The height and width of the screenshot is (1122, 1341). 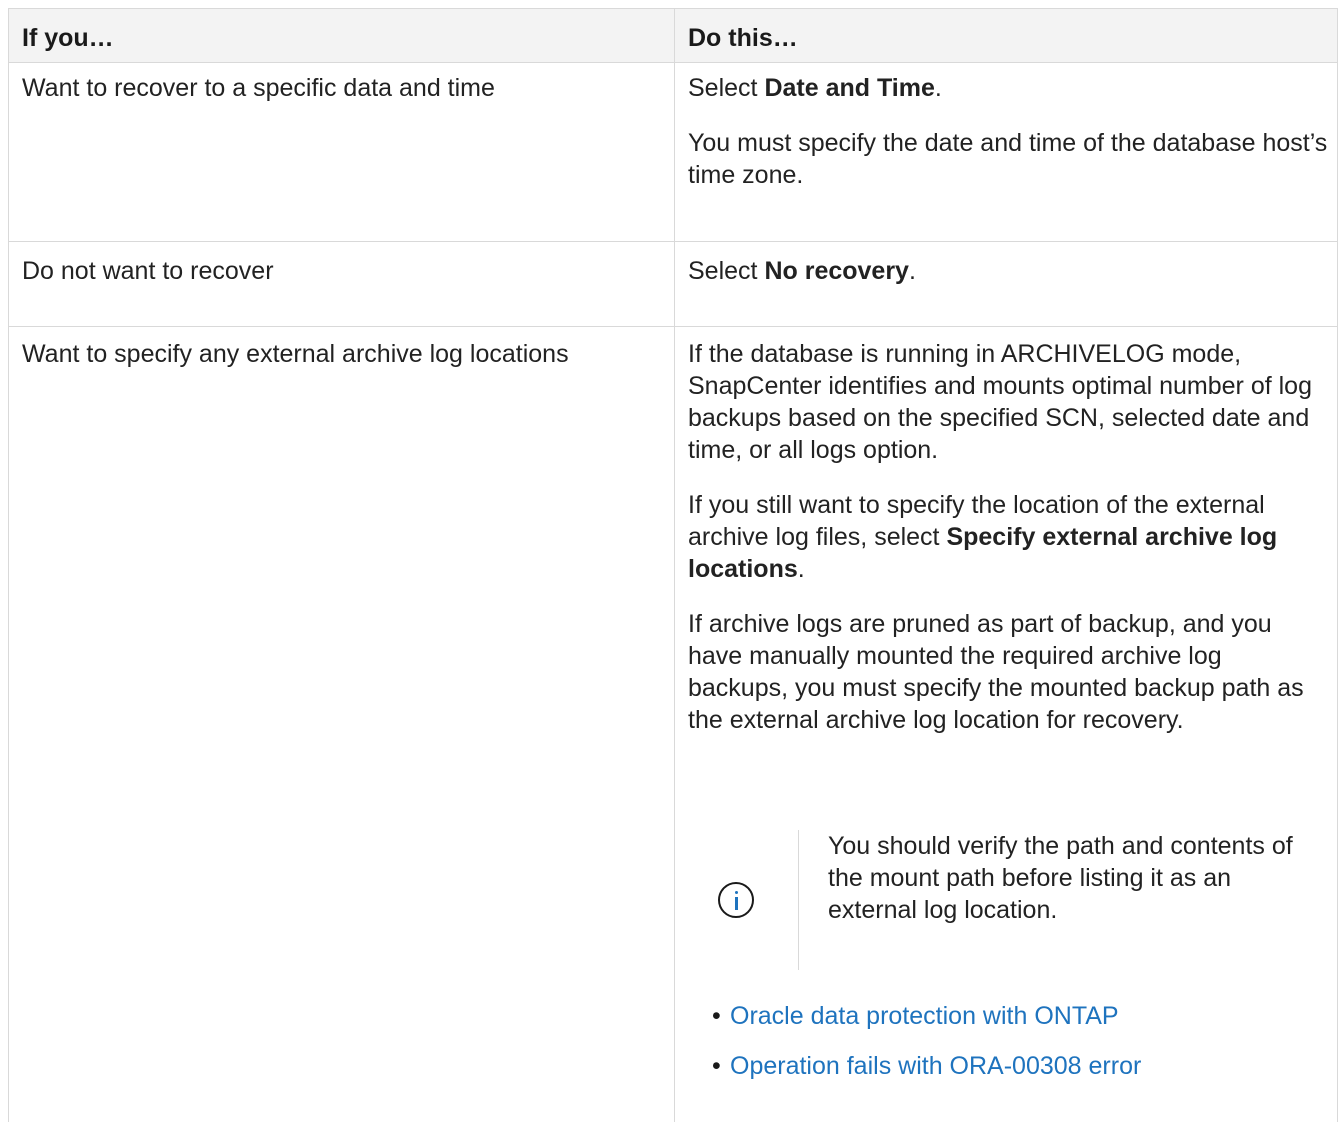 What do you see at coordinates (924, 1016) in the screenshot?
I see `link-oracle-data-protection: Oracle data protection with ONTAP` at bounding box center [924, 1016].